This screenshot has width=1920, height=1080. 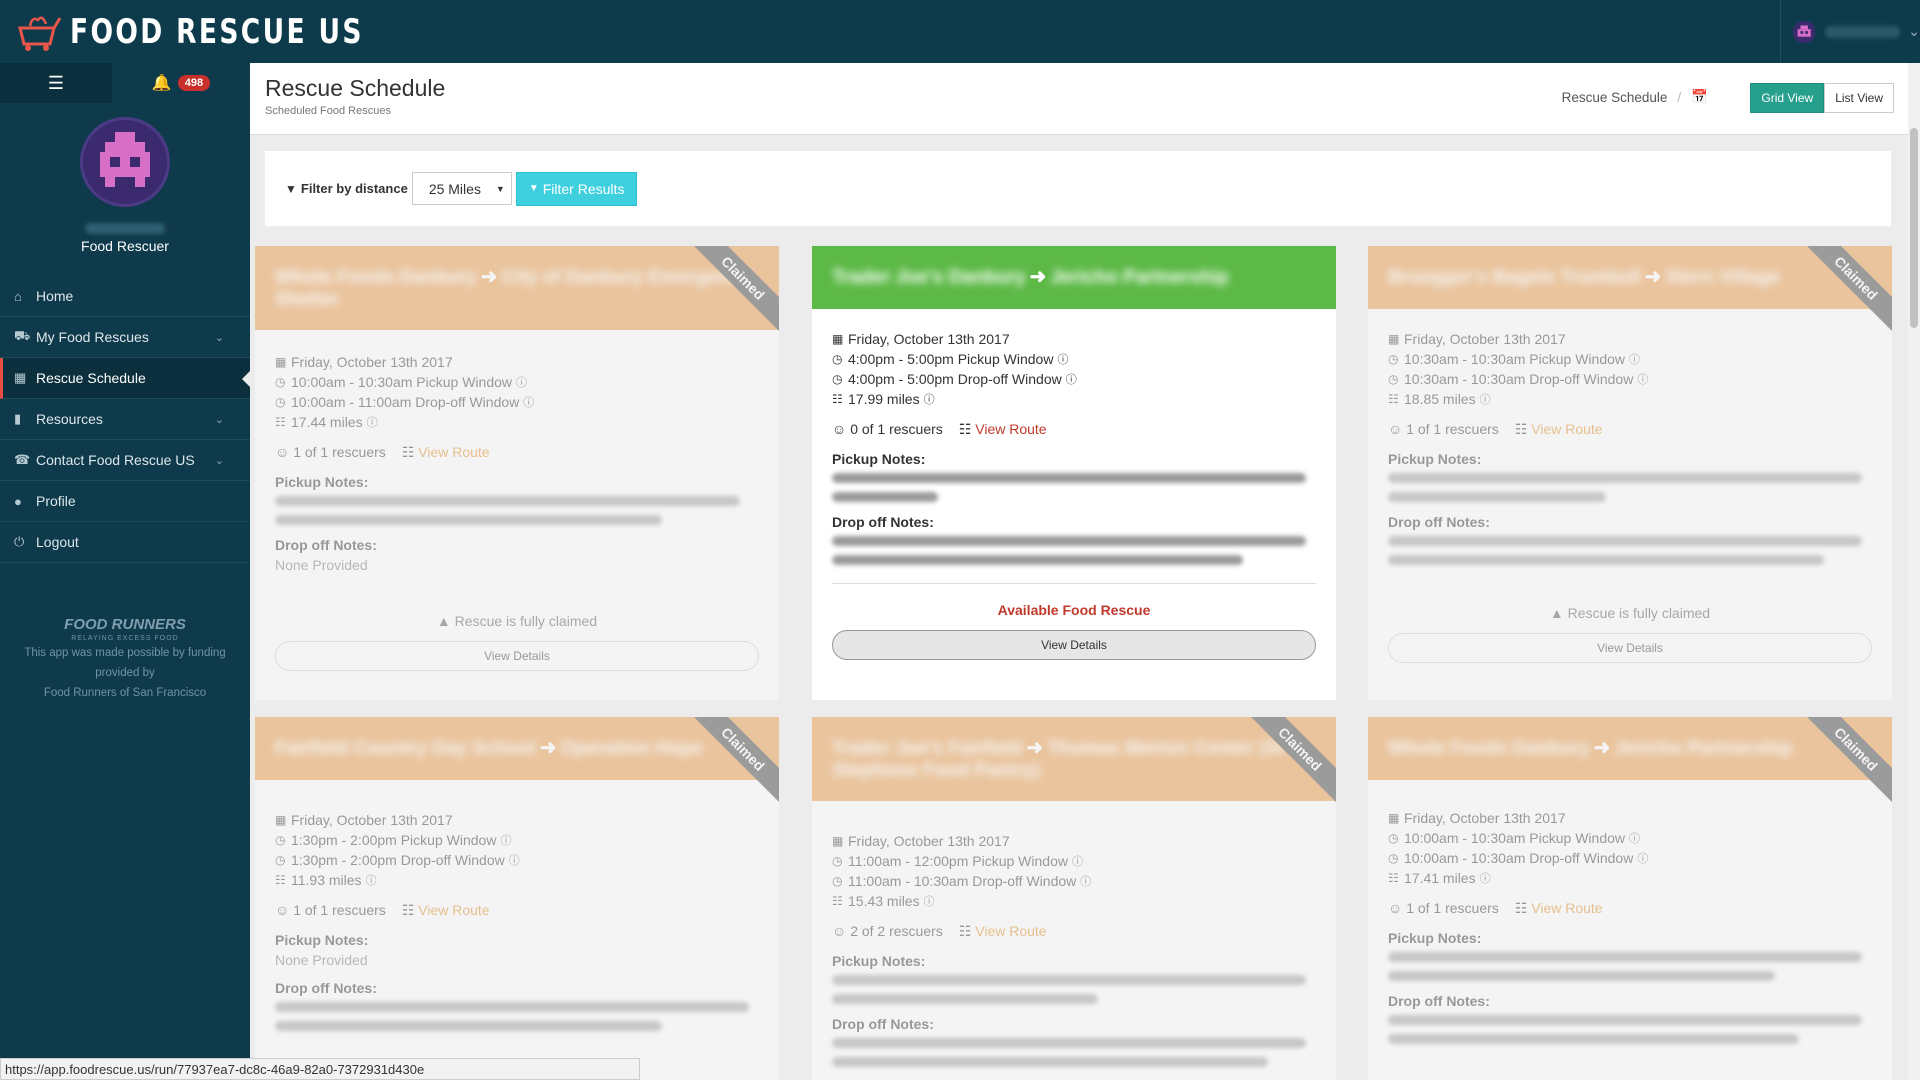 What do you see at coordinates (410, 909) in the screenshot?
I see `map-icon: ☷` at bounding box center [410, 909].